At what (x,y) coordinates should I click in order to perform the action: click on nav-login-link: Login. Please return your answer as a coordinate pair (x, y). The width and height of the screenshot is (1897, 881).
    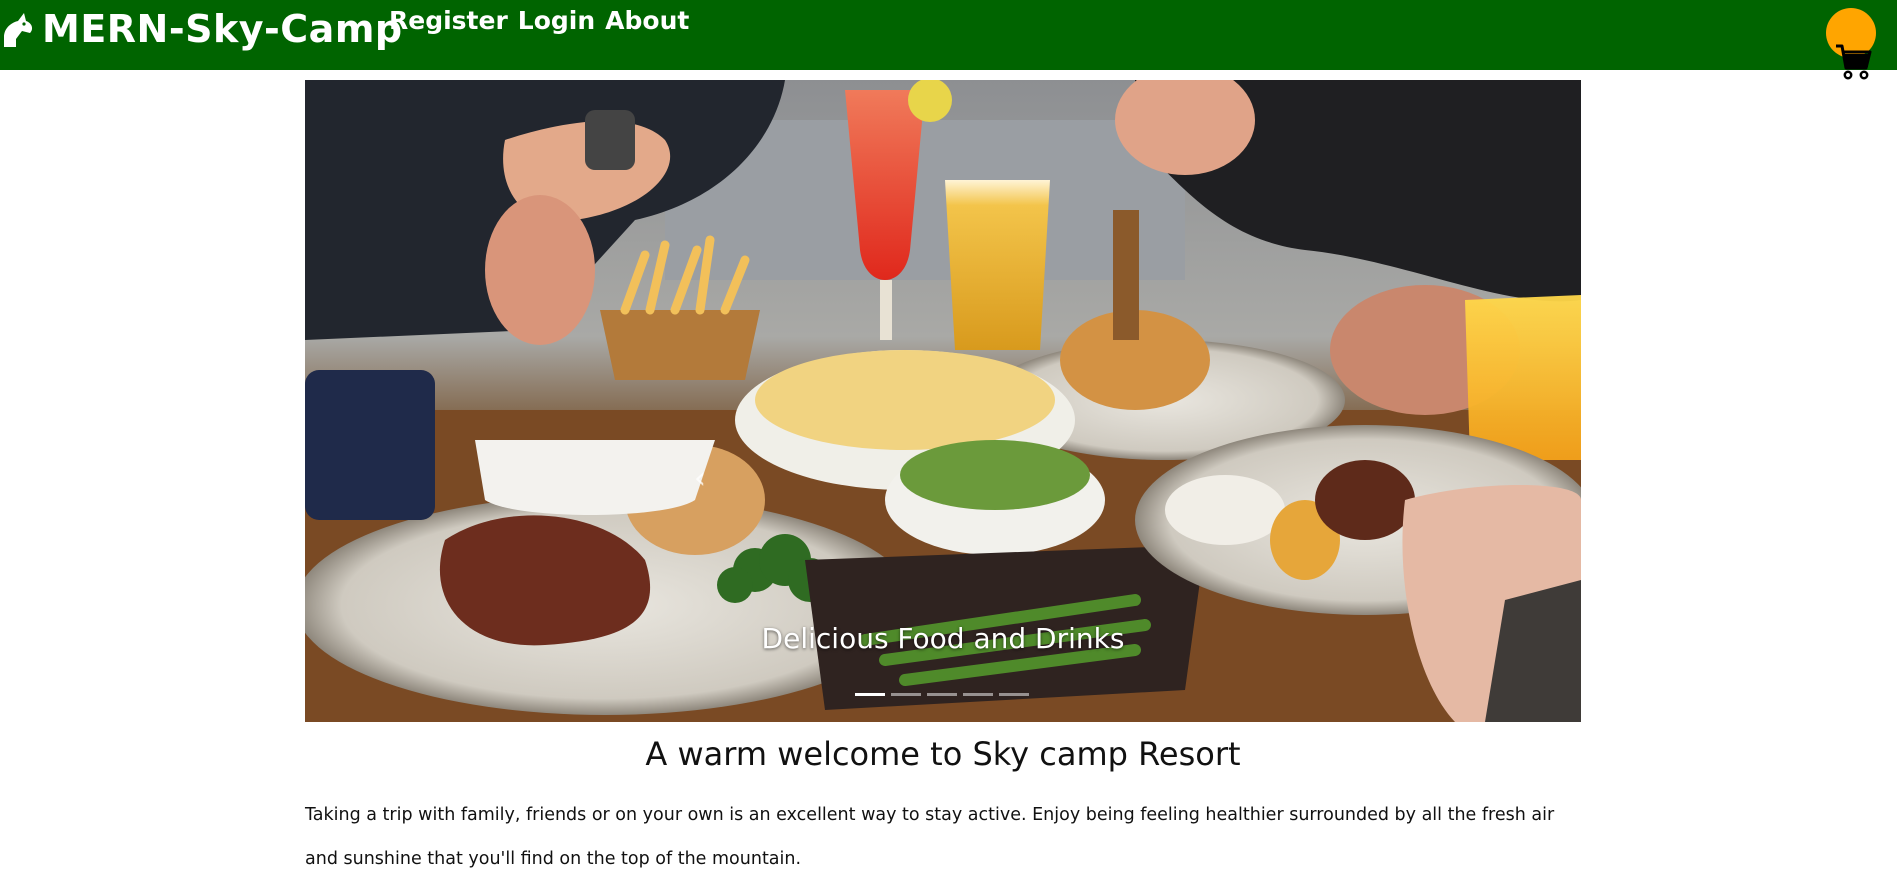
    Looking at the image, I should click on (556, 21).